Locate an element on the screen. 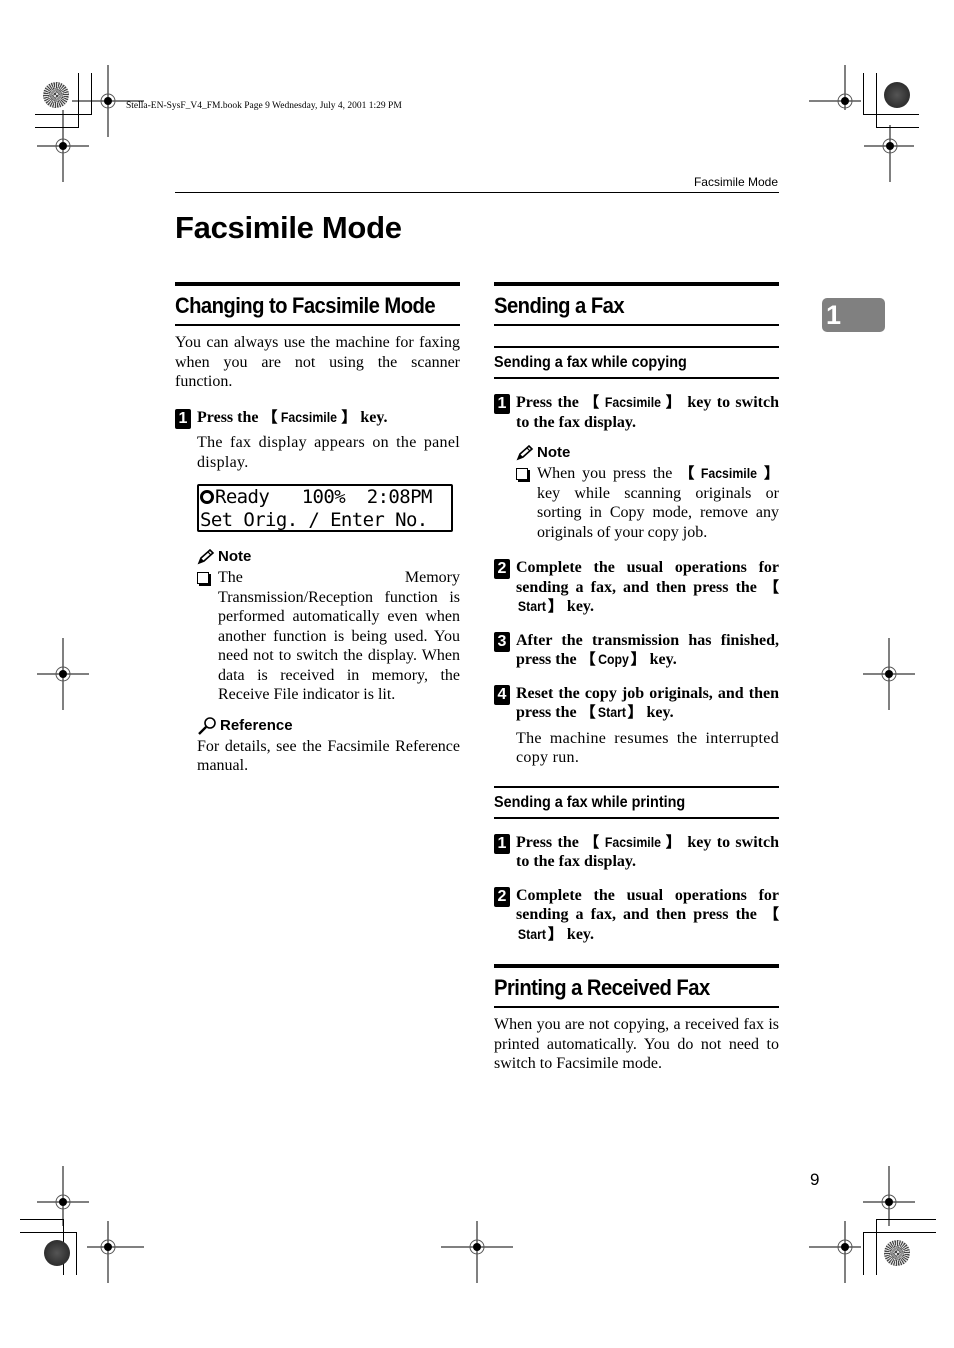 The height and width of the screenshot is (1348, 954). subheading-while-copying: Sending a fax while copying is located at coordinates (590, 362).